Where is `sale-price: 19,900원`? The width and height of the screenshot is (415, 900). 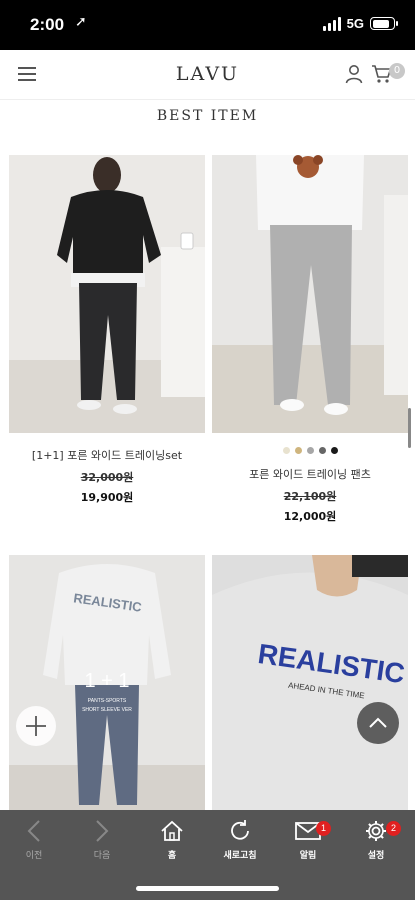
sale-price: 19,900원 is located at coordinates (107, 497).